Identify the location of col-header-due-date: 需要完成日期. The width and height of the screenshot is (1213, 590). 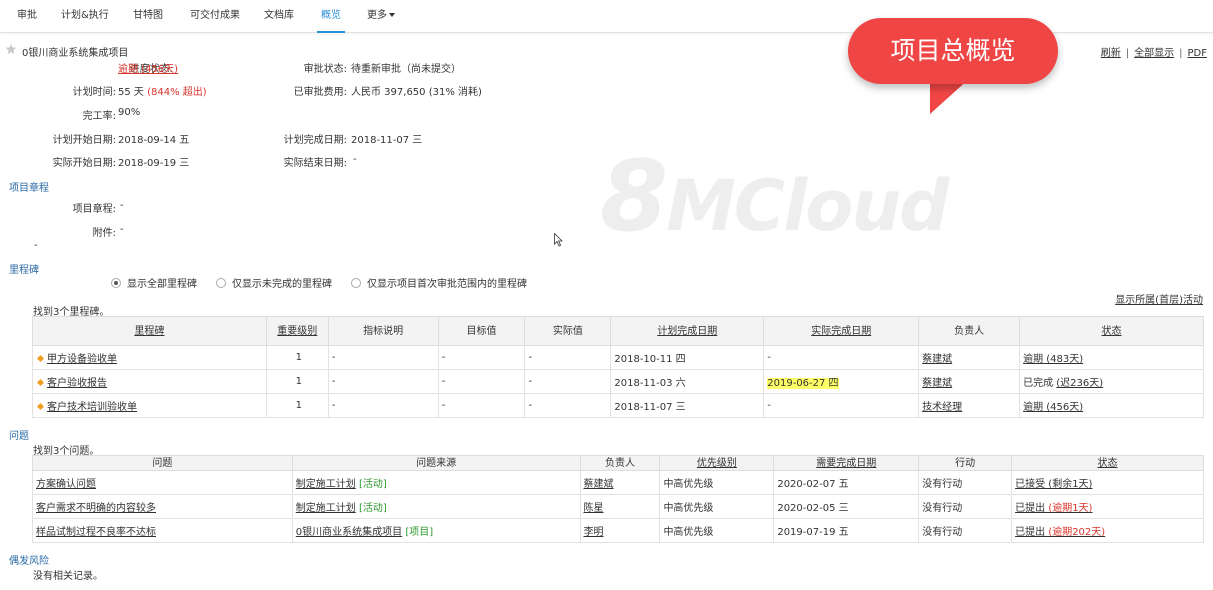
(846, 463).